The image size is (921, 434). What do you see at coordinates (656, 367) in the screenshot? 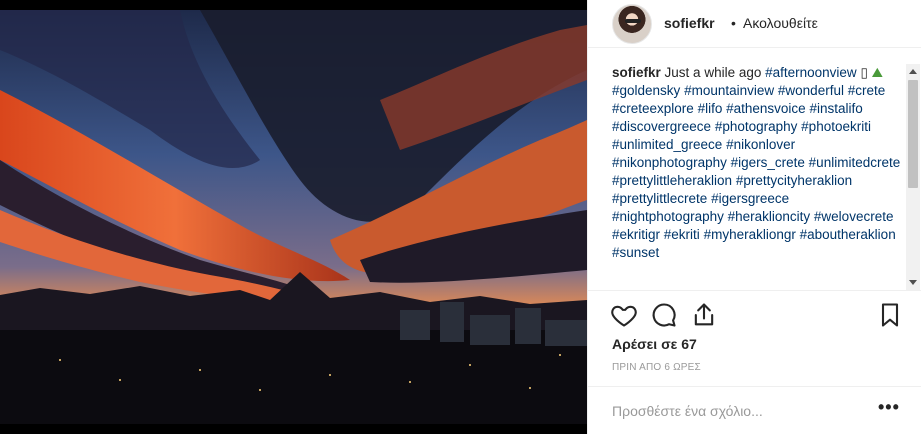
I see `post-timestamp: ΠΡΙΝ ΑΠΟ 6 ΩΡΕΣ` at bounding box center [656, 367].